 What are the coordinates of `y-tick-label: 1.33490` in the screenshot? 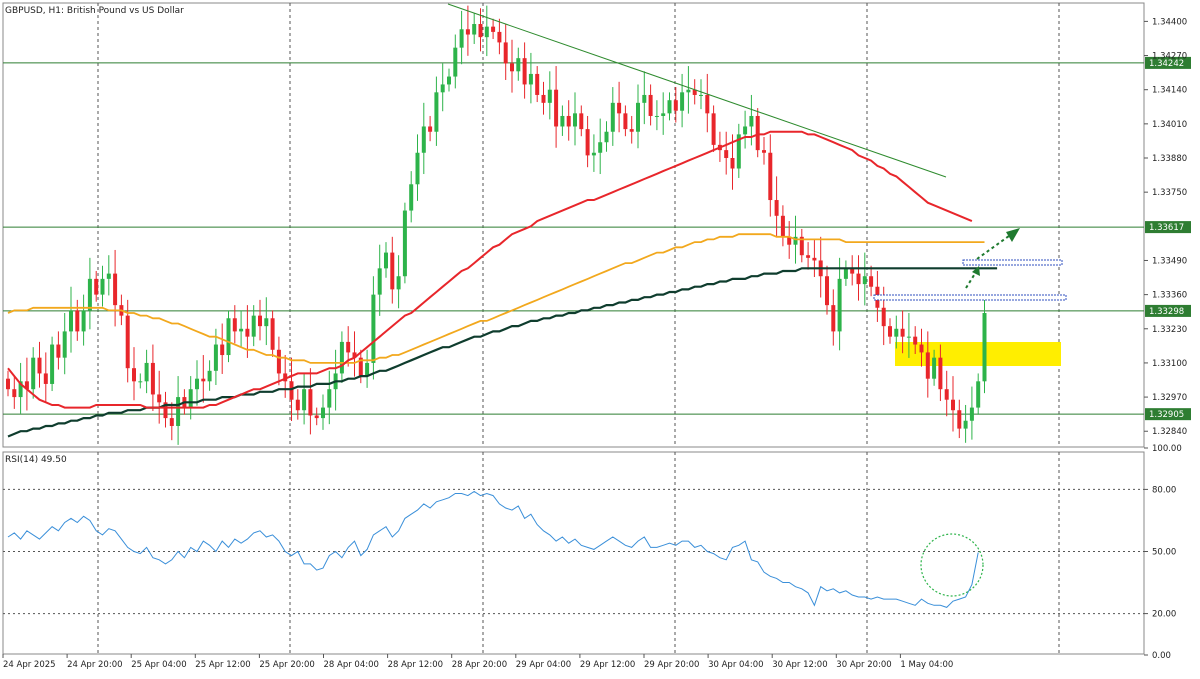 It's located at (1169, 261).